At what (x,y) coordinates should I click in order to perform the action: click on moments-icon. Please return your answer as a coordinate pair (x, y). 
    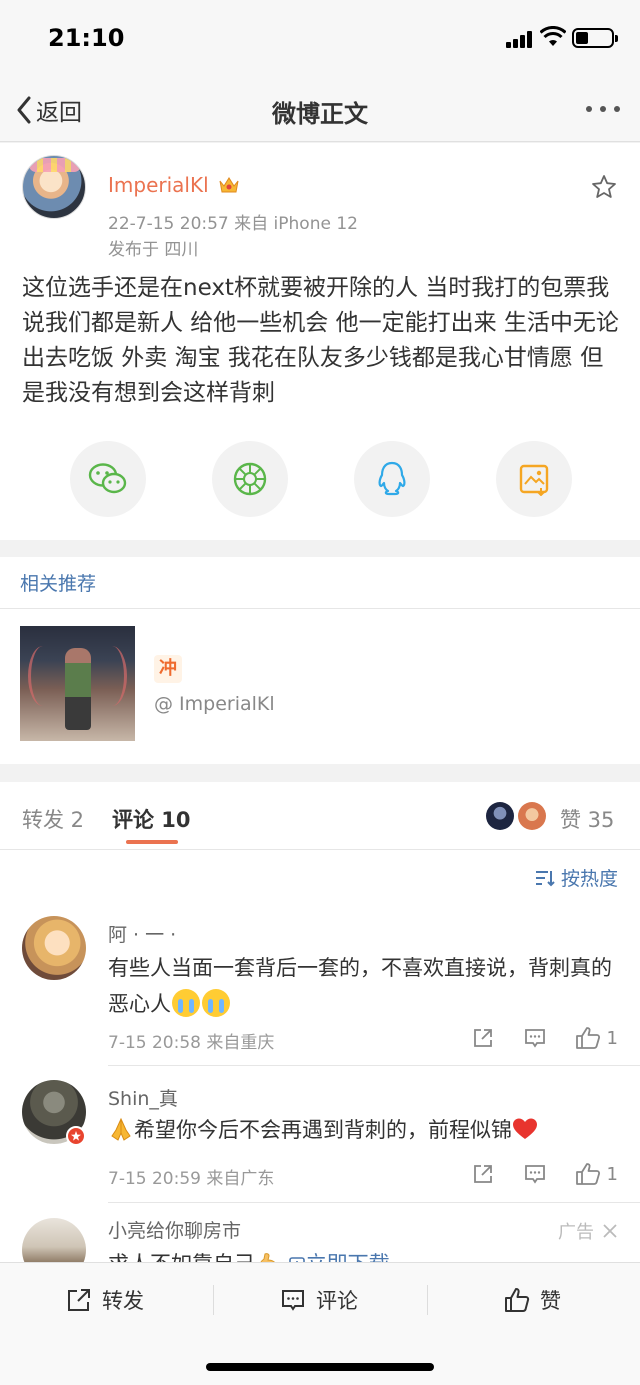
    Looking at the image, I should click on (250, 479).